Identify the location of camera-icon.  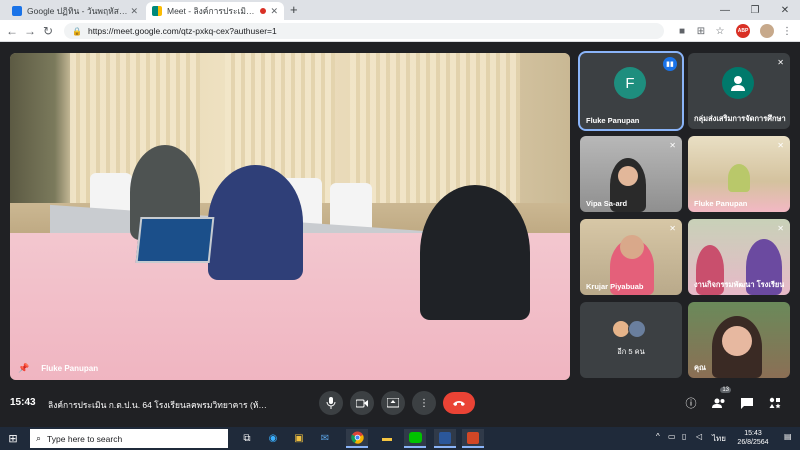
(362, 403).